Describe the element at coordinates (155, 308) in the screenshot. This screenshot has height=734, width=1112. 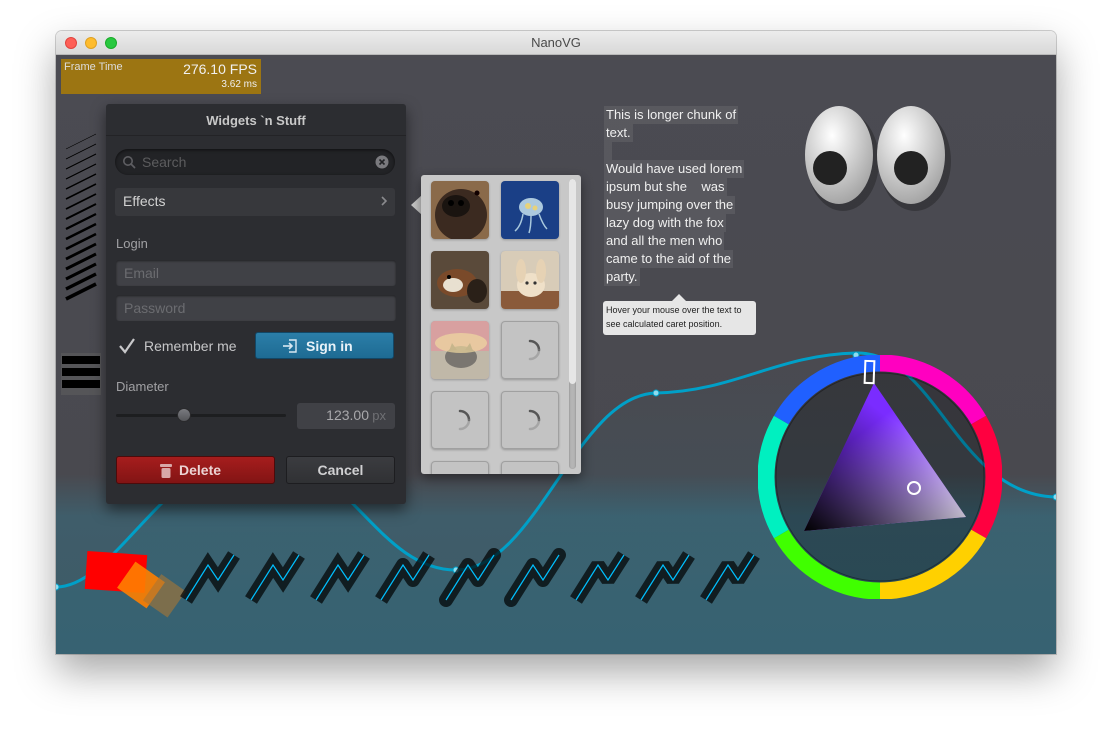
I see `password-placeholder: Password` at that location.